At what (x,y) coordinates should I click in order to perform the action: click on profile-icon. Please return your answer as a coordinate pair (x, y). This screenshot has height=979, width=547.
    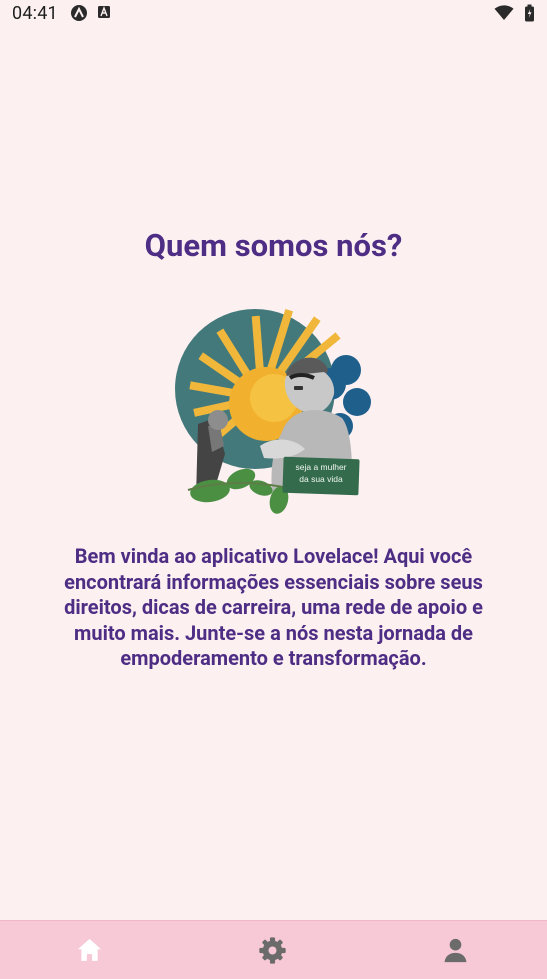
    Looking at the image, I should click on (455, 950).